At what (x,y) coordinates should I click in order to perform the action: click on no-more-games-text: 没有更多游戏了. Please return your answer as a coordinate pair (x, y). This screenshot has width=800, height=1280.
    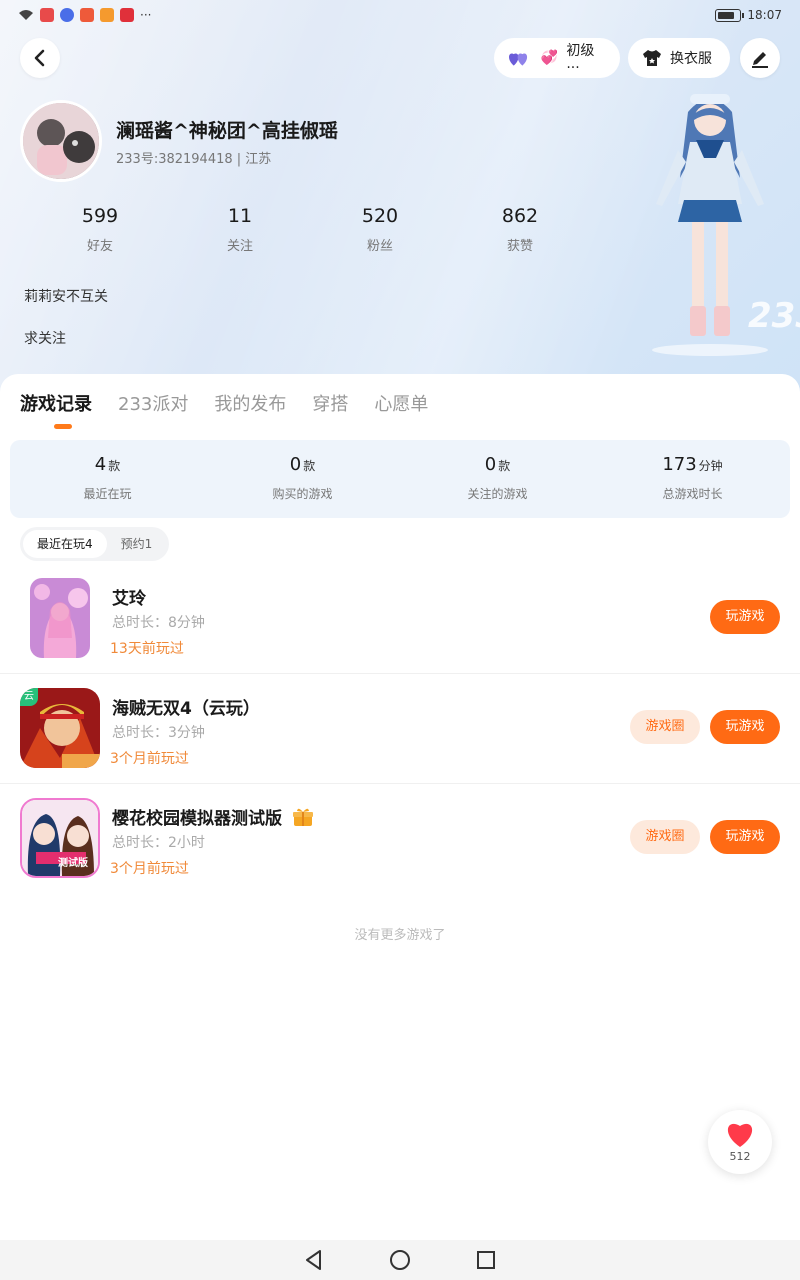
    Looking at the image, I should click on (400, 935).